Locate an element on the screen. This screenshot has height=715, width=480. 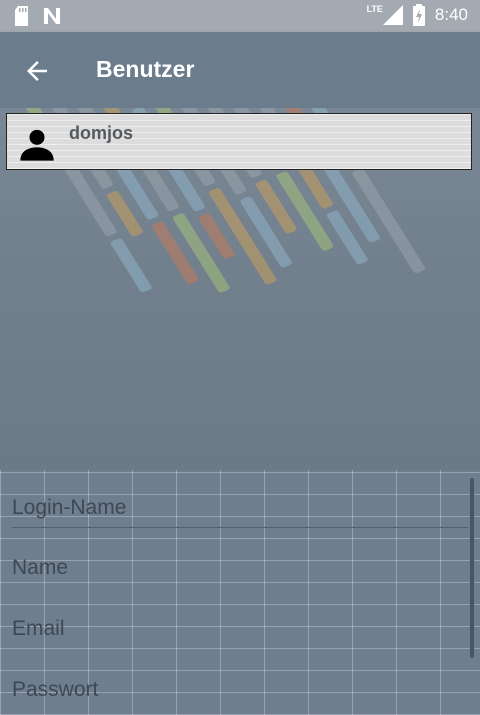
page-title: Benutzer is located at coordinates (145, 69).